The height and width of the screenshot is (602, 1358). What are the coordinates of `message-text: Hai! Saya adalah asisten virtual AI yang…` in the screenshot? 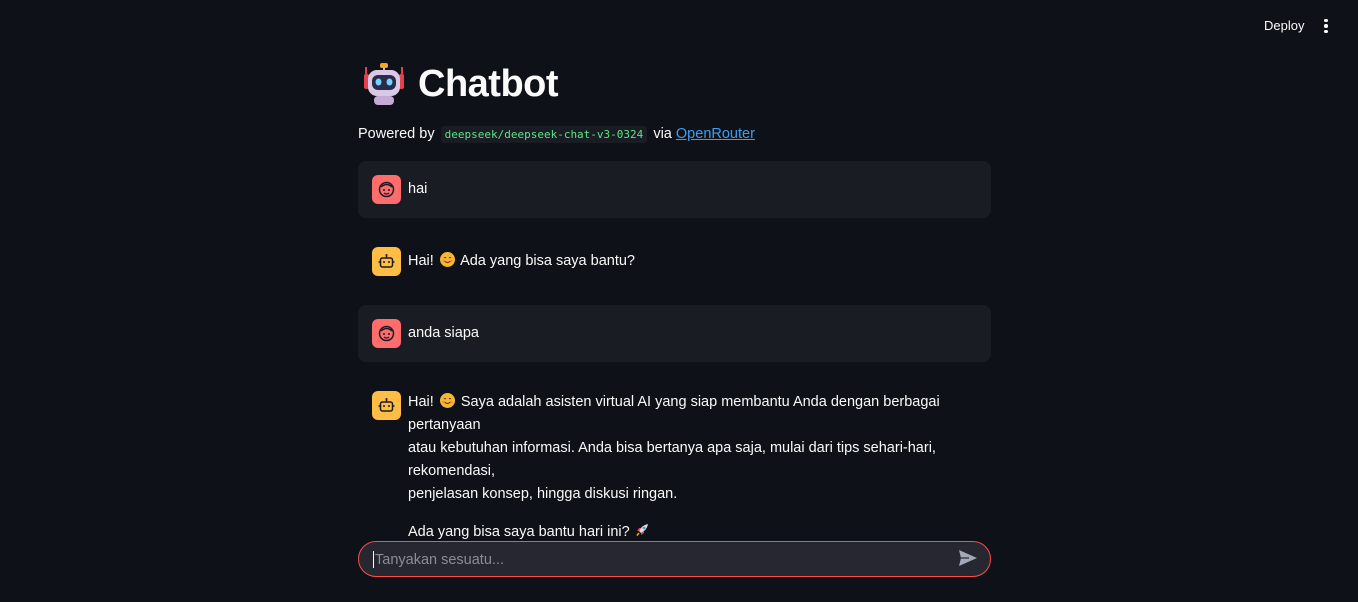 It's located at (694, 476).